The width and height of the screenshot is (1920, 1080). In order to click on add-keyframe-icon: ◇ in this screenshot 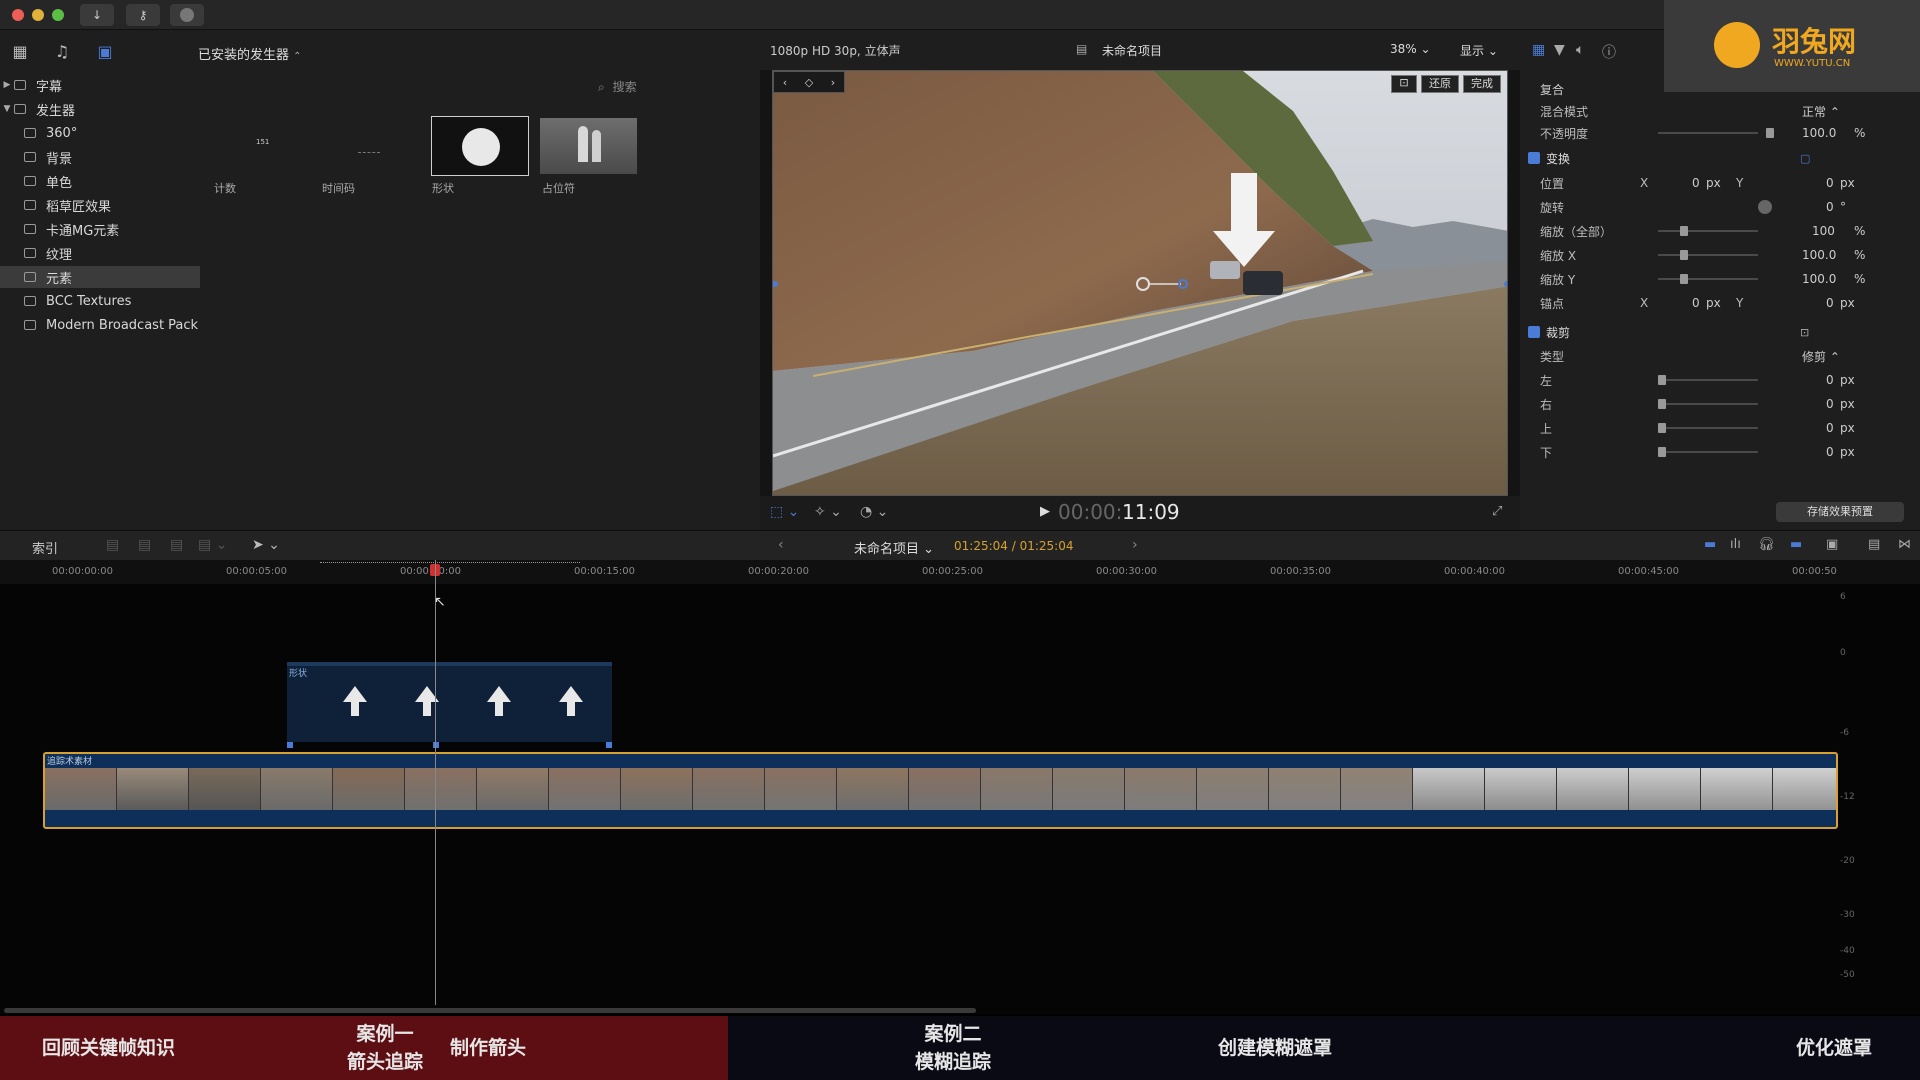, I will do `click(809, 82)`.